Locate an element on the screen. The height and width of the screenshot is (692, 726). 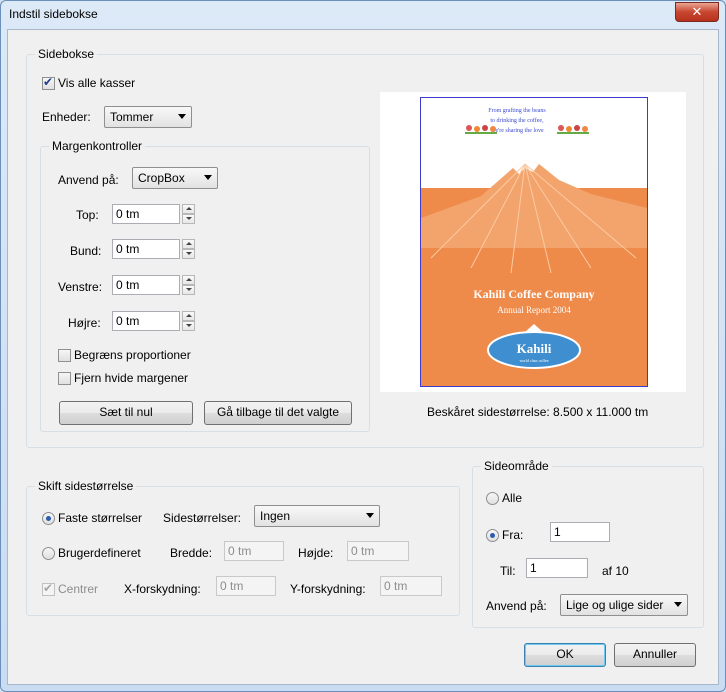
revert-button: Gå tilbage til det valgte is located at coordinates (278, 413).